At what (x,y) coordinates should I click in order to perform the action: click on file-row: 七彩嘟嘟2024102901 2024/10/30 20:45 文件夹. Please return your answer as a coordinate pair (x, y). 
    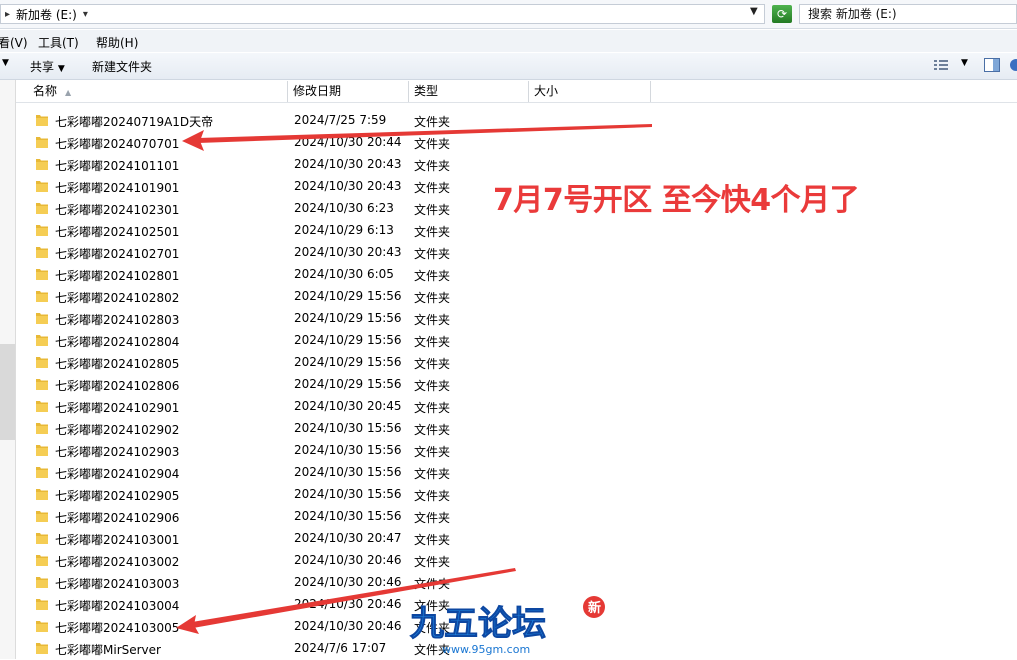
    Looking at the image, I should click on (516, 407).